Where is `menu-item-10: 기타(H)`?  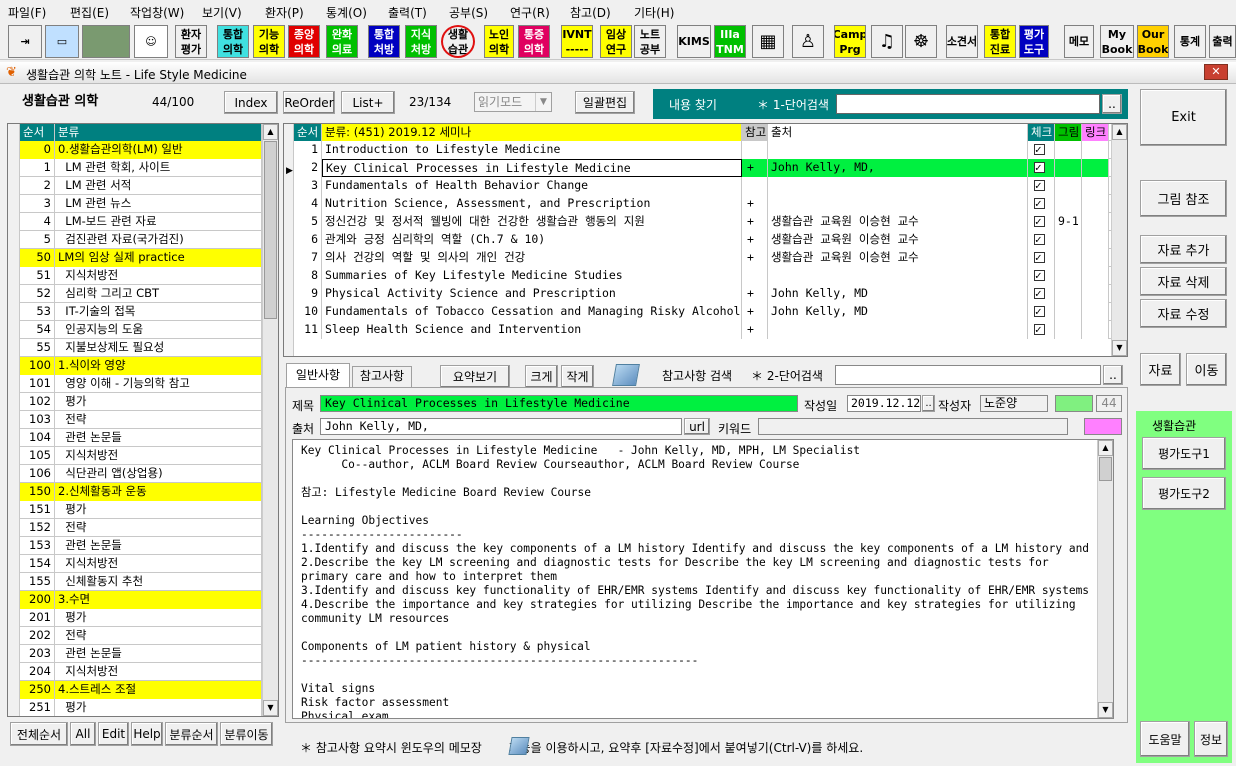
menu-item-10: 기타(H) is located at coordinates (654, 12).